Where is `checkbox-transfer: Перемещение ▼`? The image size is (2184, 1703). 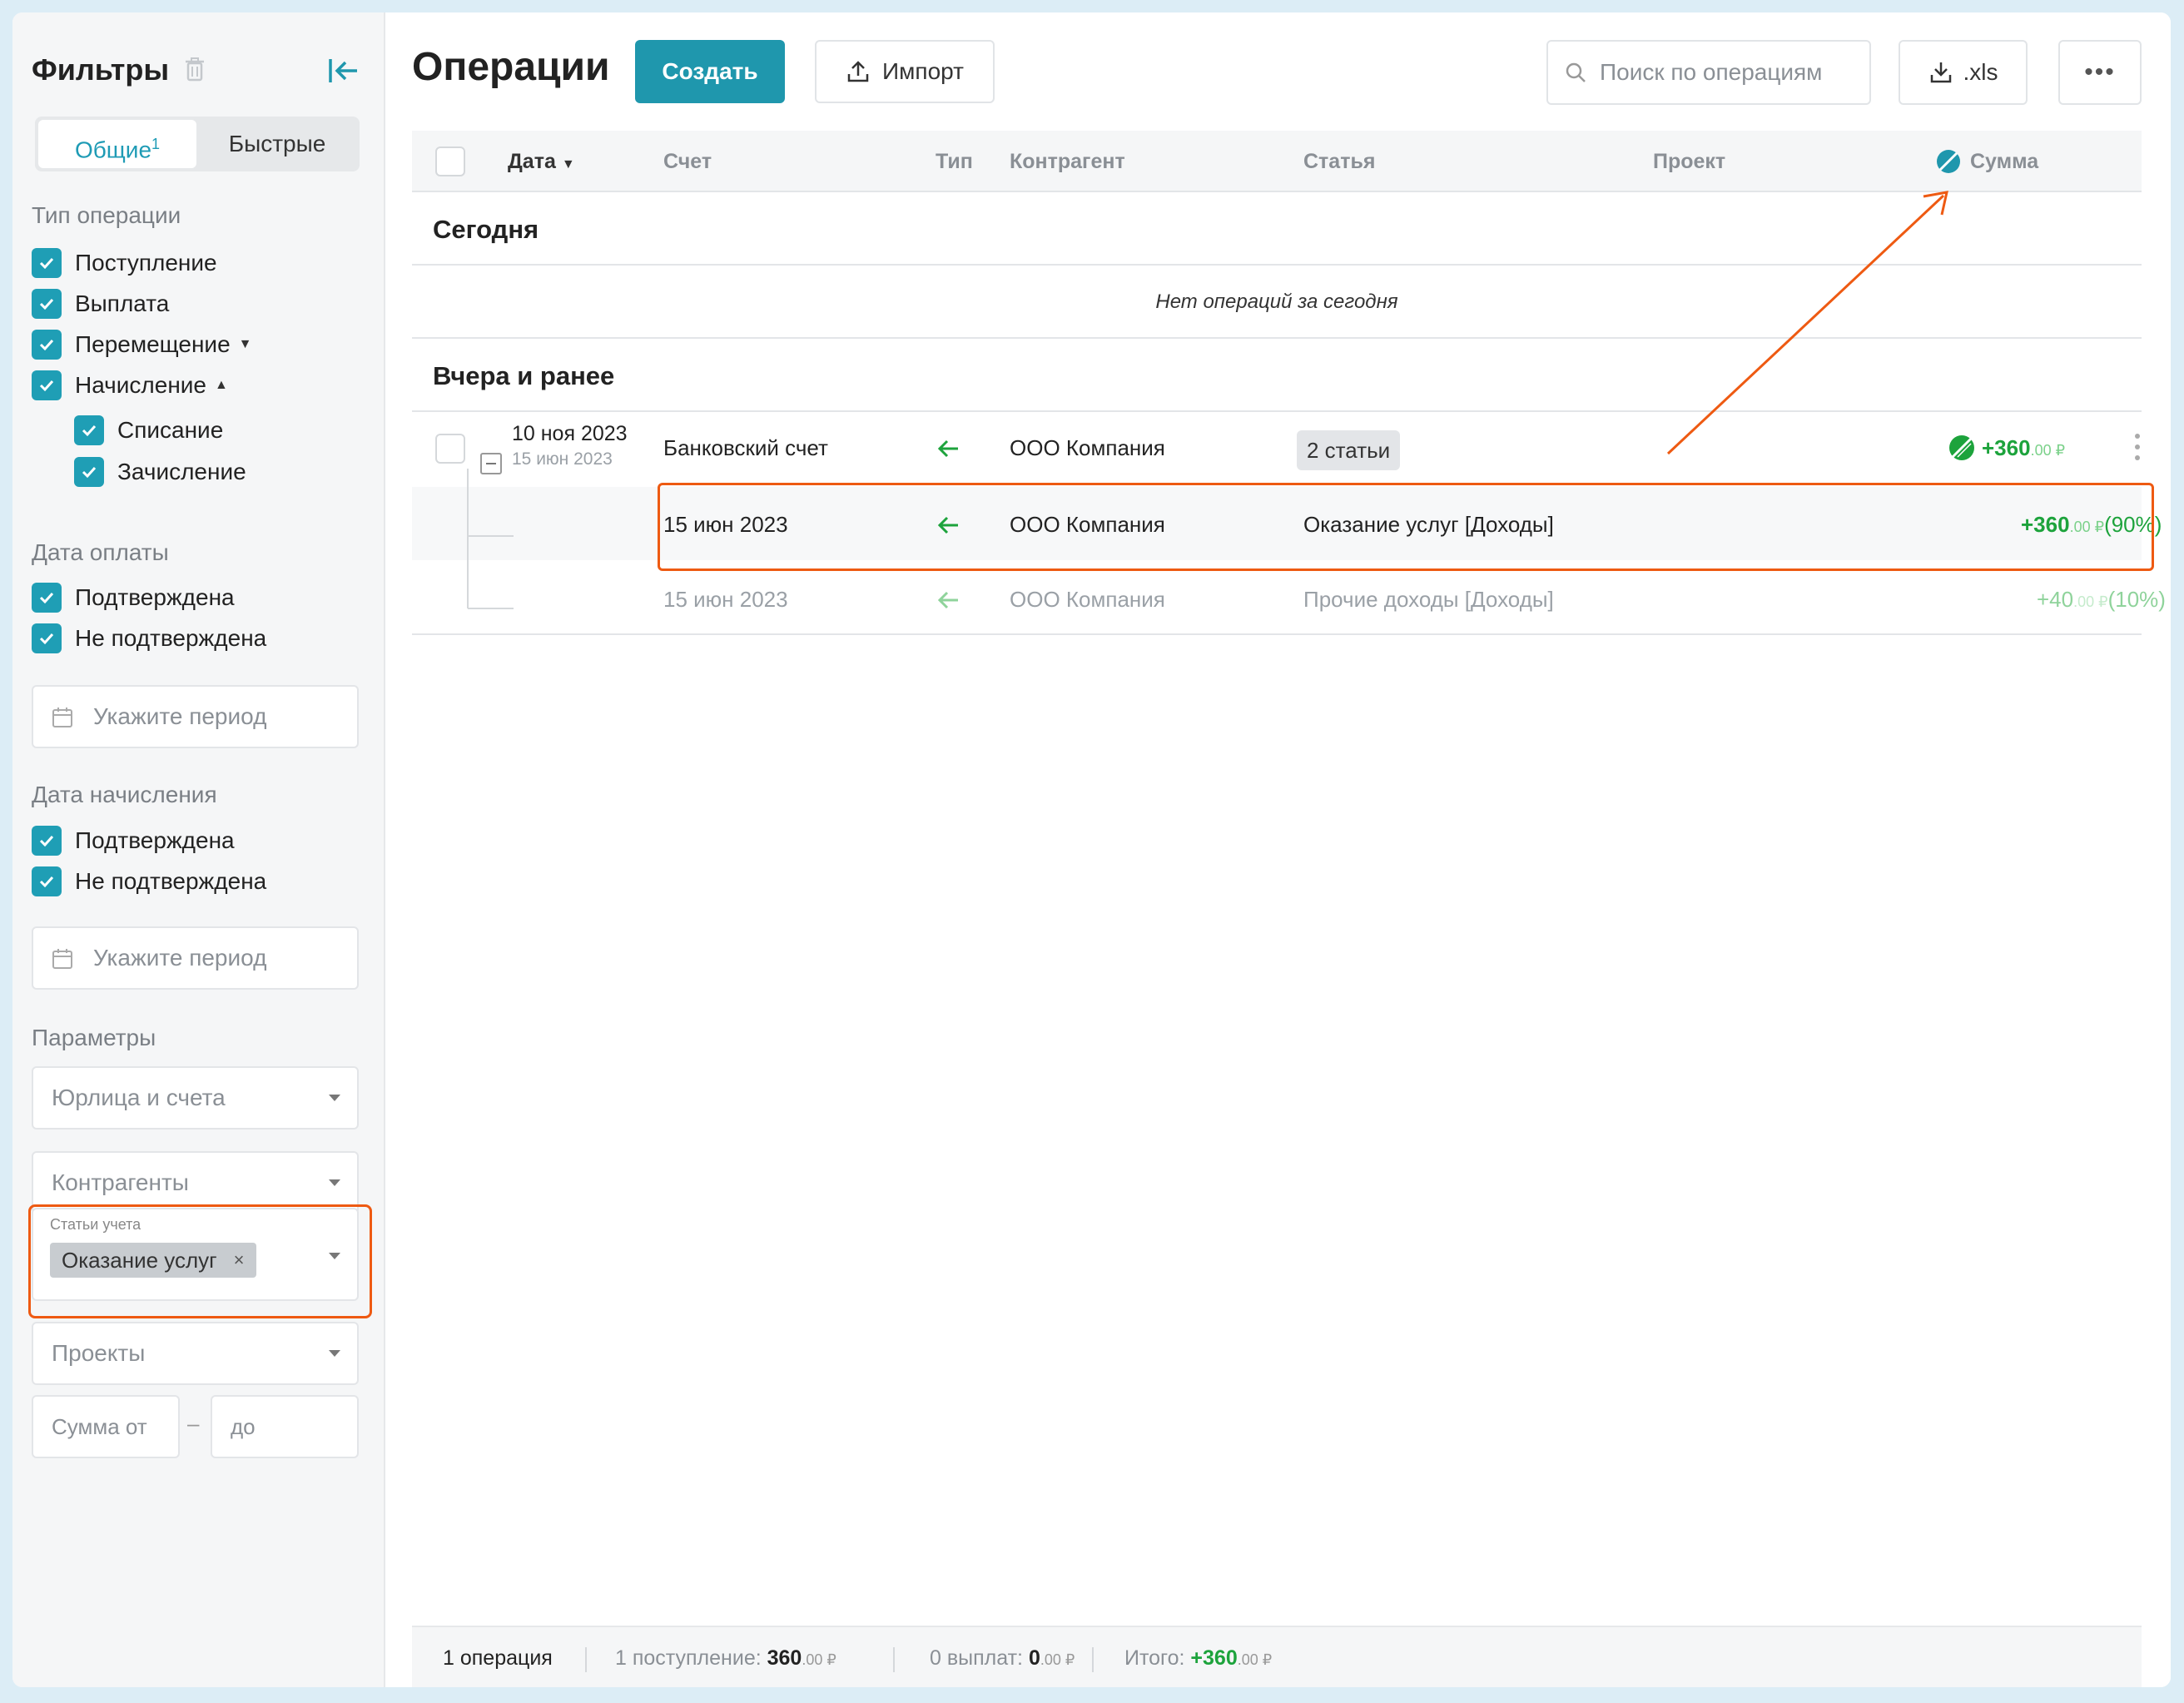 checkbox-transfer: Перемещение ▼ is located at coordinates (141, 345).